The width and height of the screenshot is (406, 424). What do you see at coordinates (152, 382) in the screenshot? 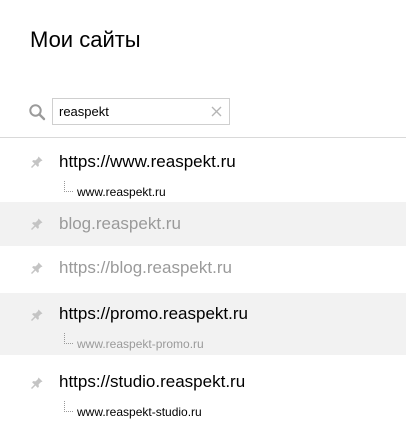
I see `site-url: https://studio.reaspekt.ru` at bounding box center [152, 382].